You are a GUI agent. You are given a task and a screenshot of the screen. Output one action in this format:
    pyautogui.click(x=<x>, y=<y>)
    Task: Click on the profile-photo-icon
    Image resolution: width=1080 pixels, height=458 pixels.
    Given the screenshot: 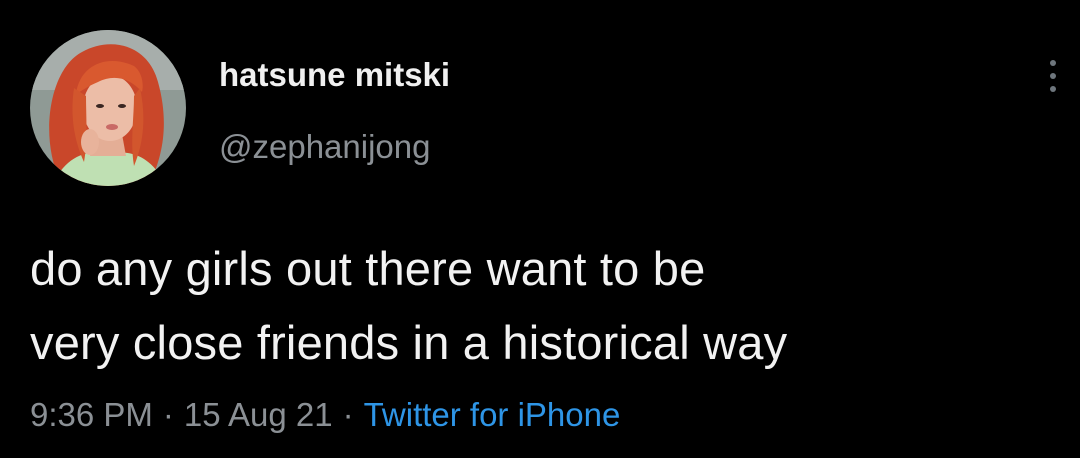 What is the action you would take?
    pyautogui.click(x=108, y=108)
    